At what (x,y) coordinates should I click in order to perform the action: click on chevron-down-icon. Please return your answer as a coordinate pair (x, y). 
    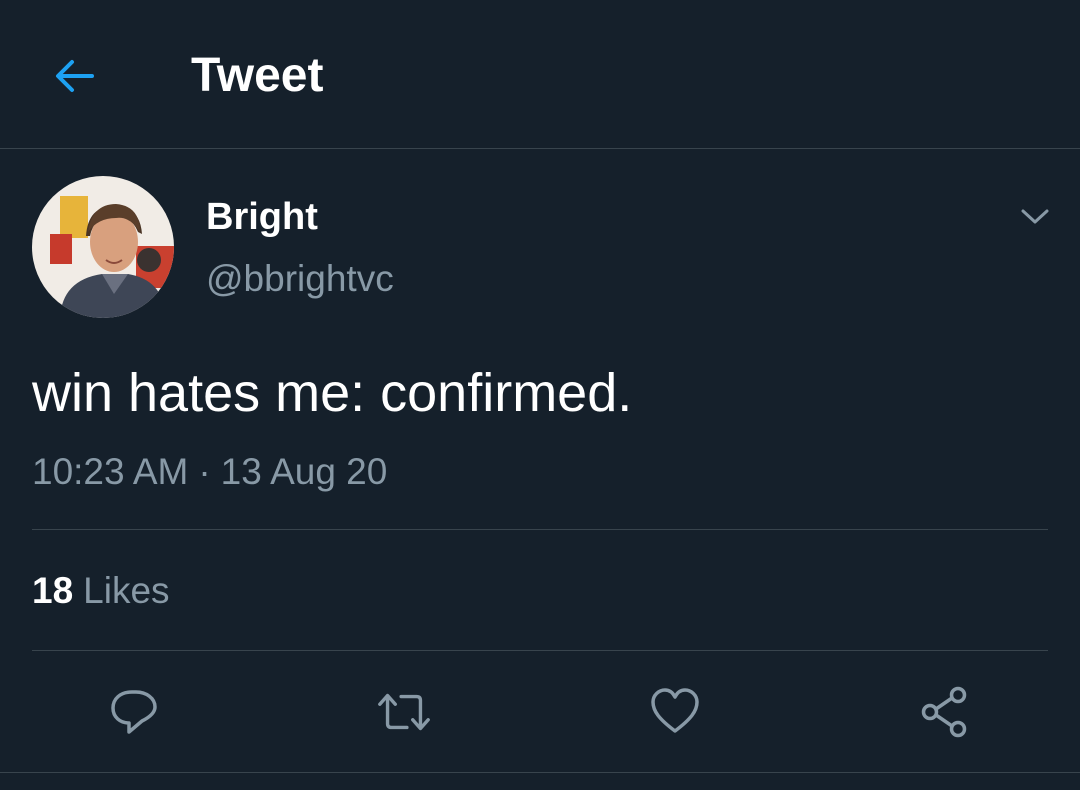
    Looking at the image, I should click on (1035, 216).